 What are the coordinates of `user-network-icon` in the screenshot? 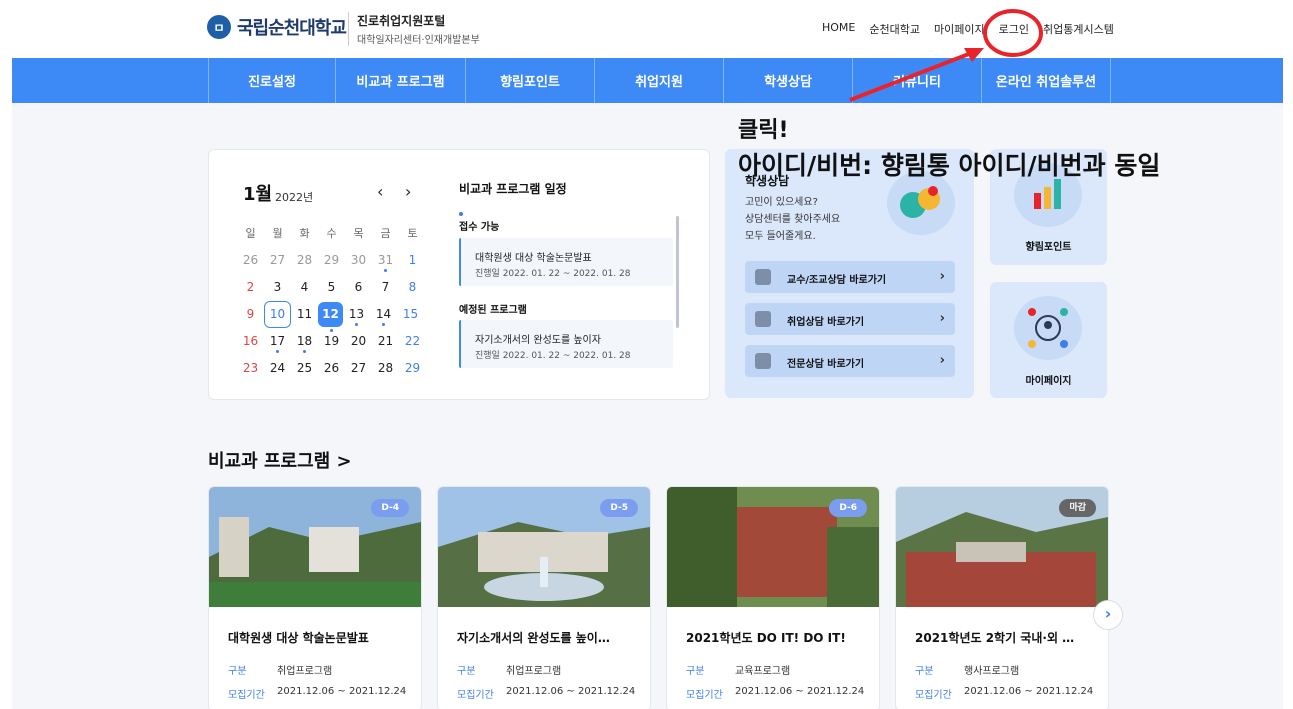 It's located at (1048, 328).